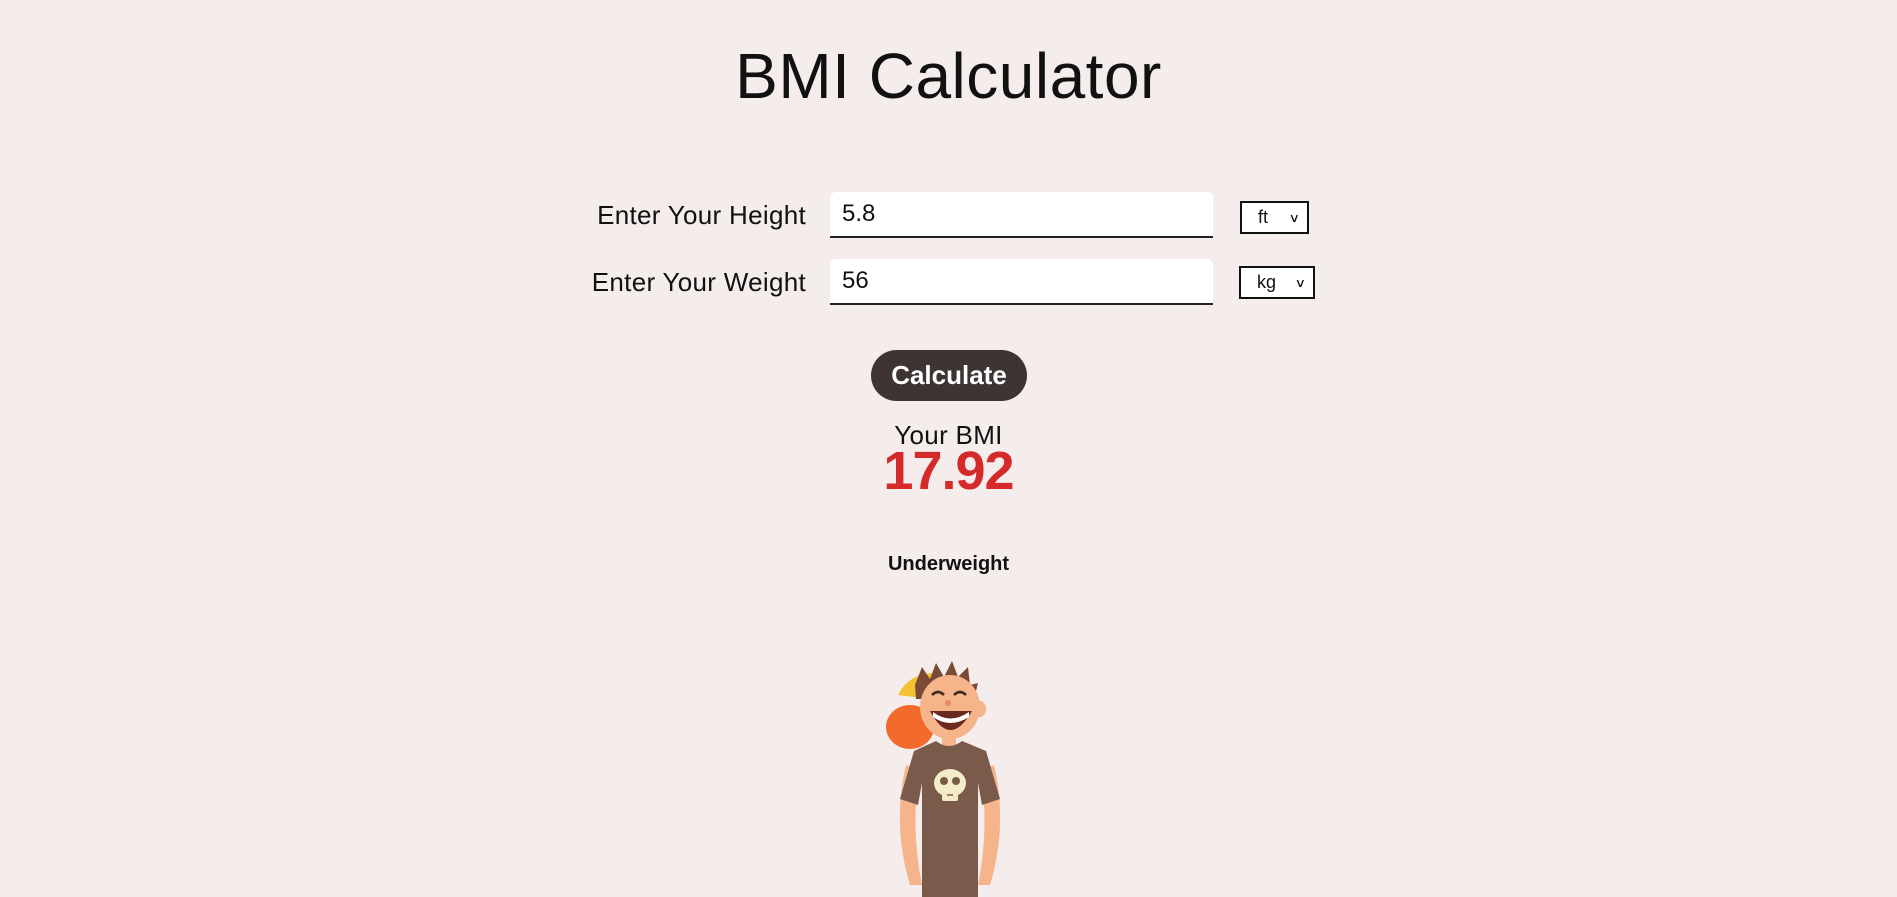 The height and width of the screenshot is (897, 1897). Describe the element at coordinates (948, 76) in the screenshot. I see `page-title: BMI Calculator` at that location.